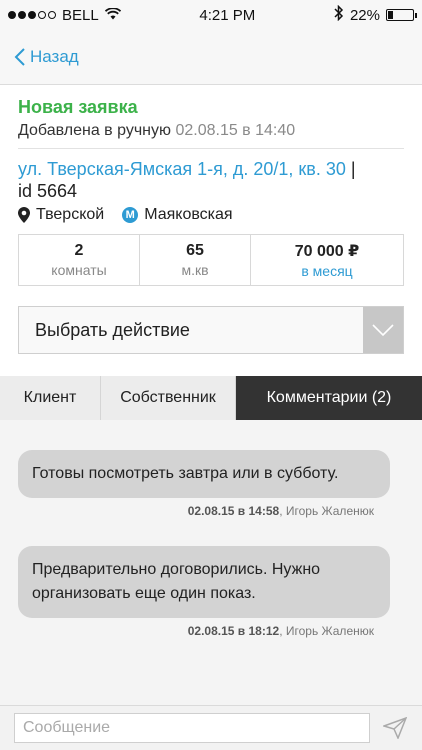 Image resolution: width=422 pixels, height=750 pixels. What do you see at coordinates (19, 57) in the screenshot?
I see `chevron-left-icon` at bounding box center [19, 57].